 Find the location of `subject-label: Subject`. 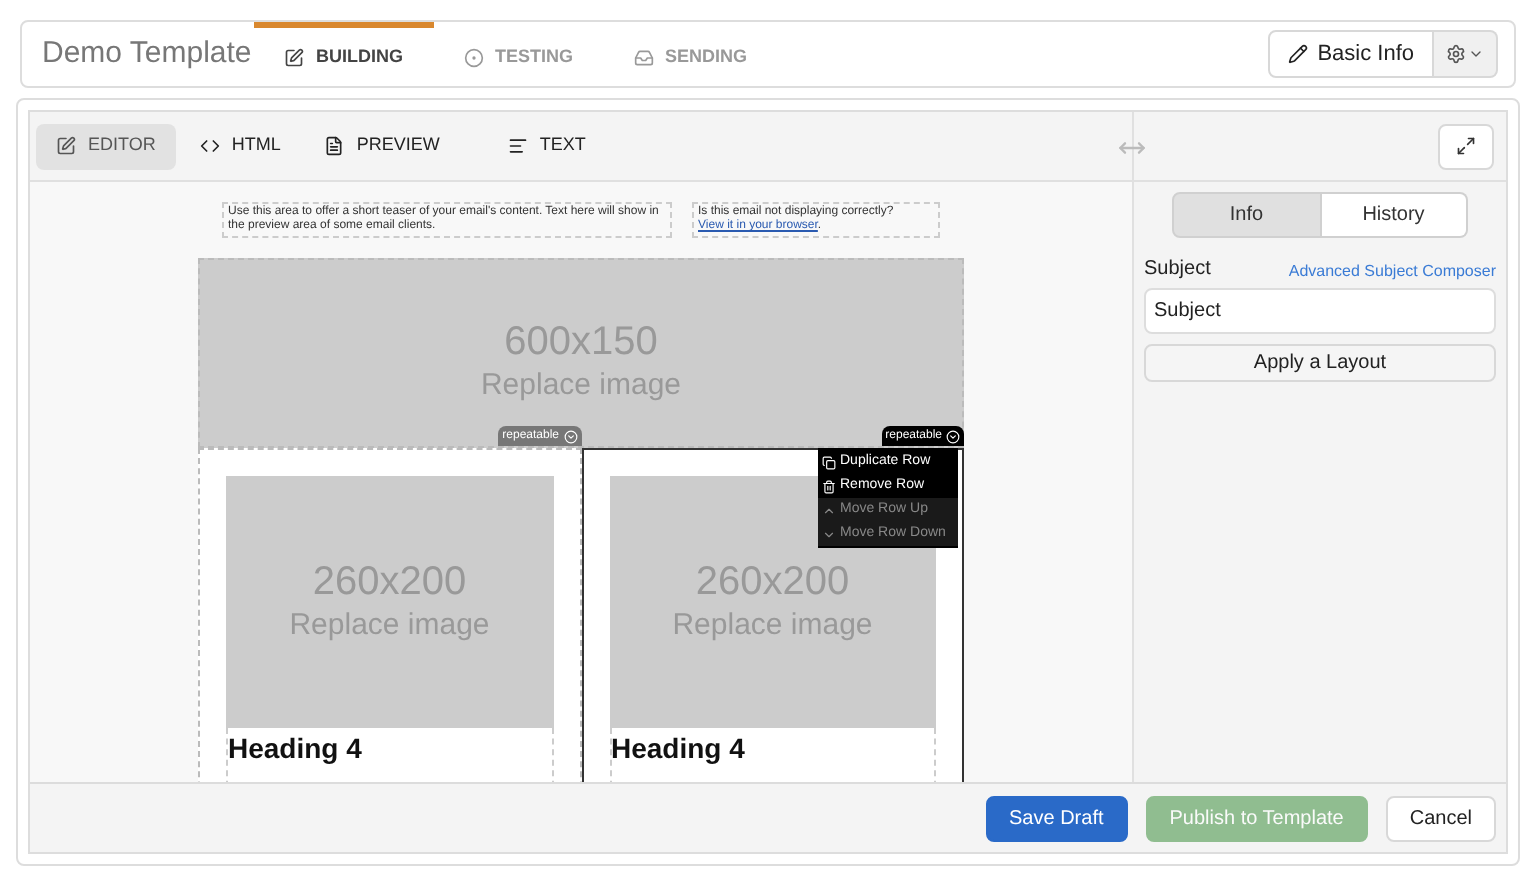

subject-label: Subject is located at coordinates (1177, 270).